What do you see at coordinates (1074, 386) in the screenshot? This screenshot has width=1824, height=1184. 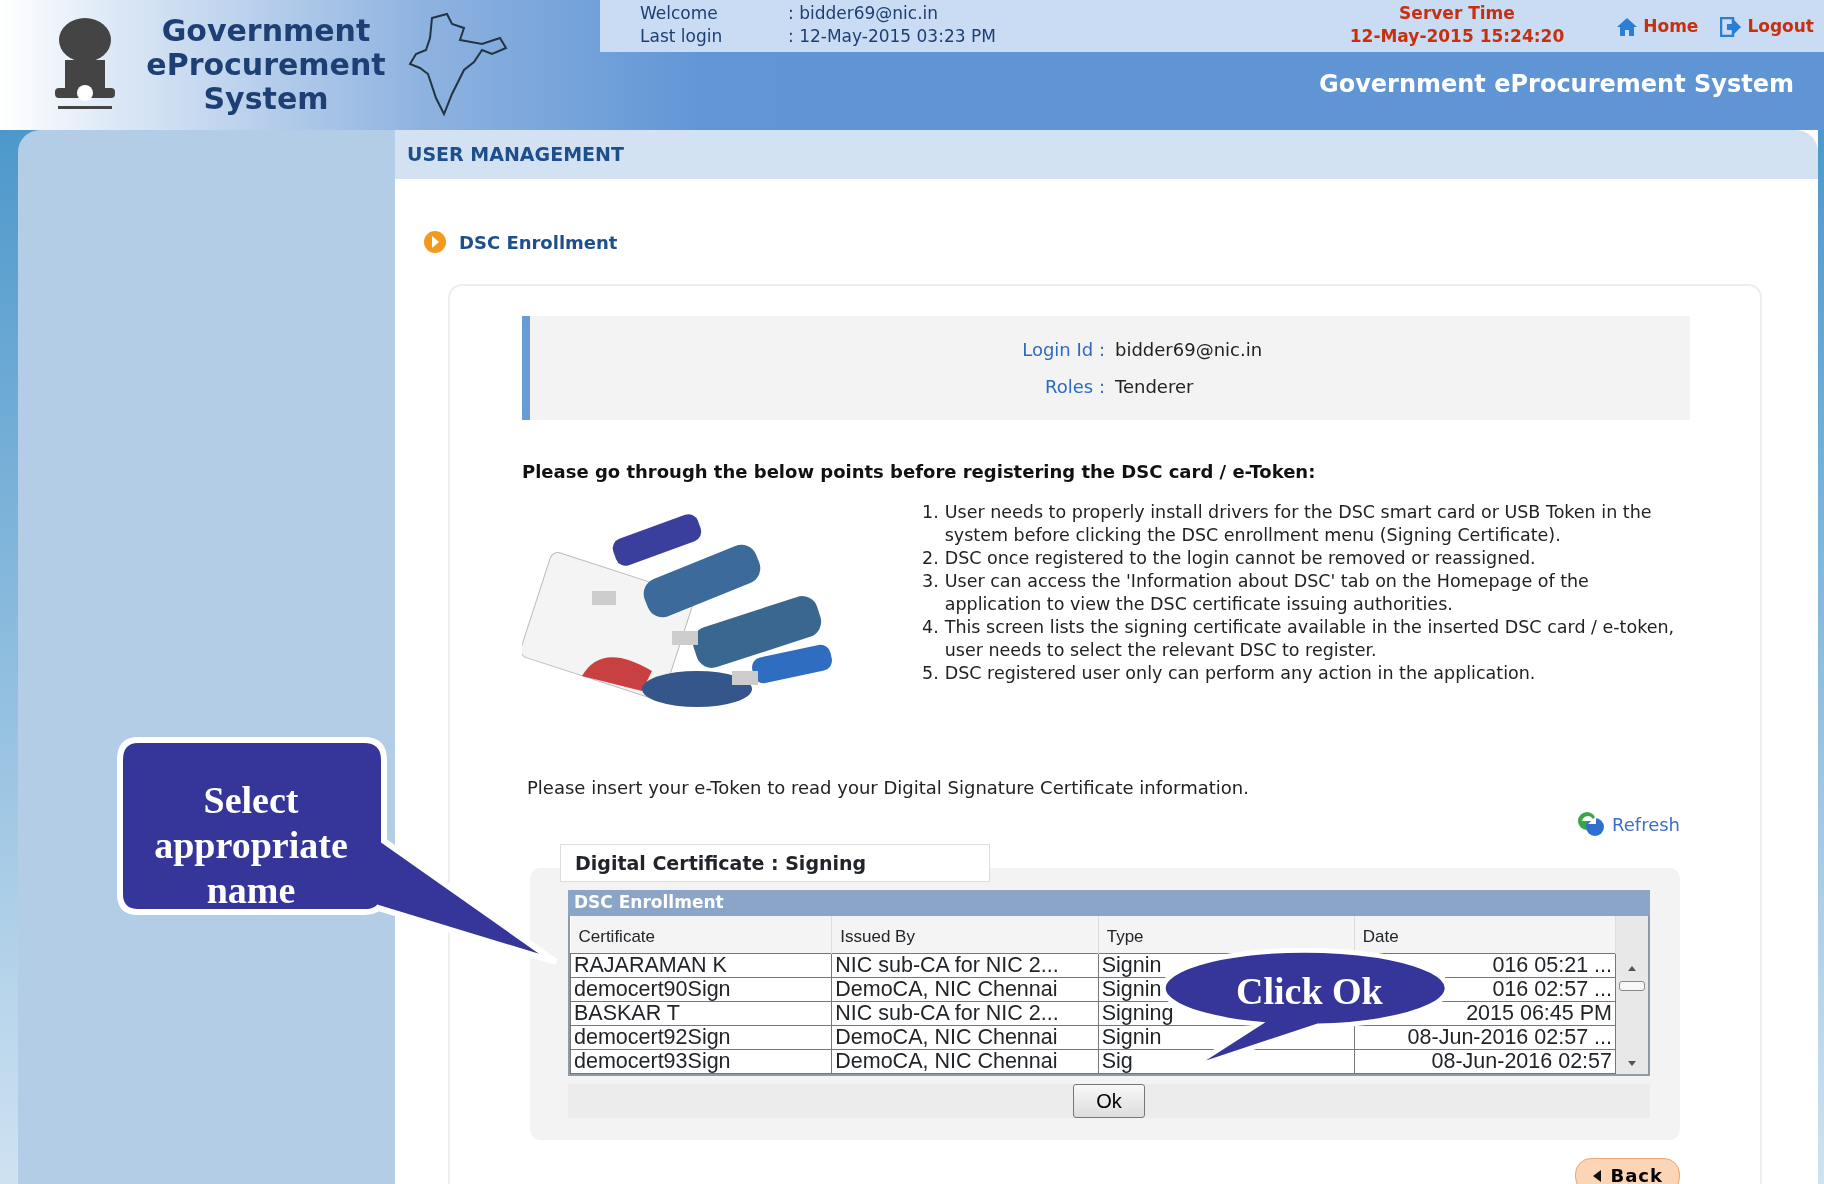 I see `field-label: Roles :` at bounding box center [1074, 386].